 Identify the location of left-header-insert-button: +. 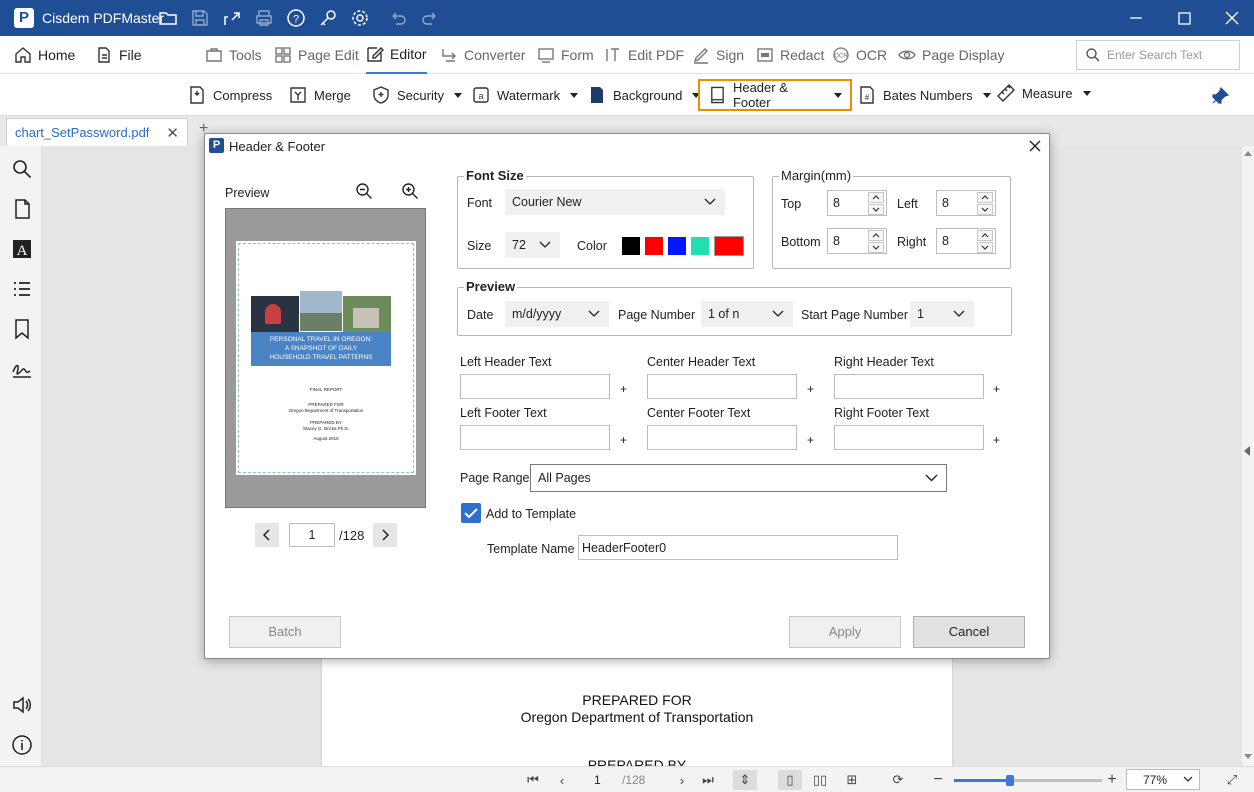
(623, 389).